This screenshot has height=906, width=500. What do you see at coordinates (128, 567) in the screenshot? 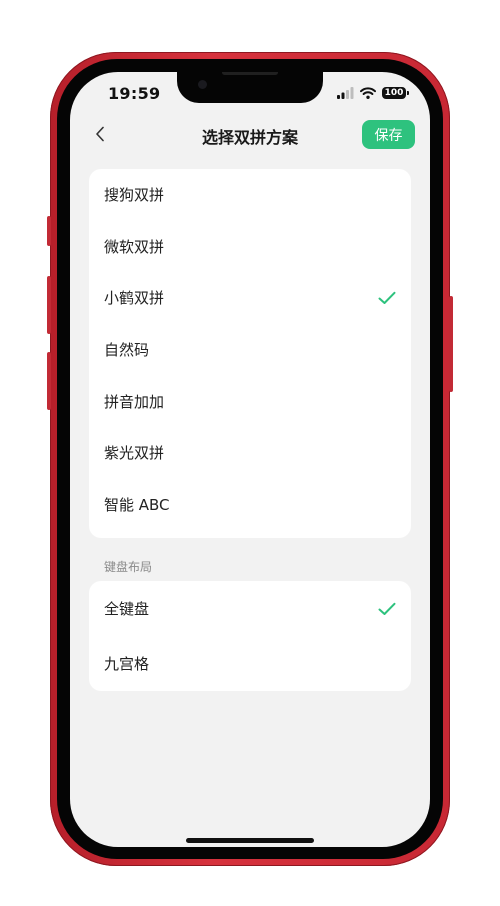
I see `keyboard-layout-section-label: 键盘布局` at bounding box center [128, 567].